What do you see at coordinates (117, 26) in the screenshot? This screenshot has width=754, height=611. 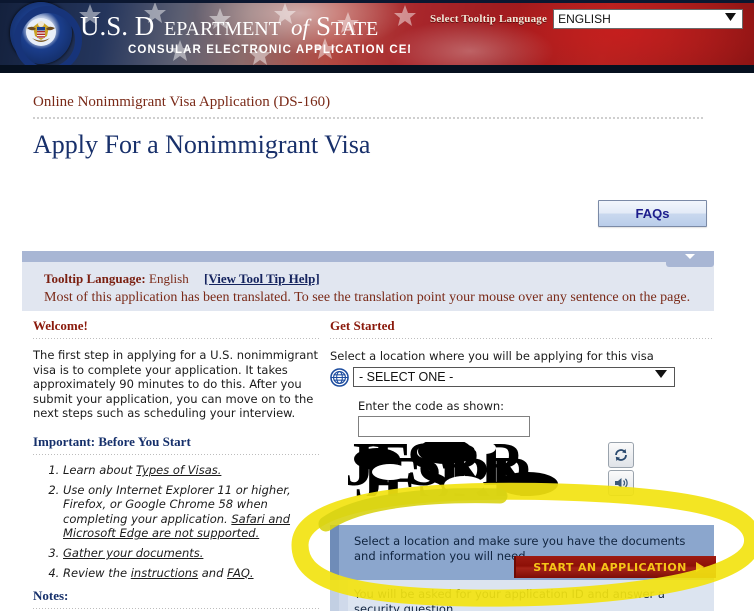 I see `svg-text: U.S. D` at bounding box center [117, 26].